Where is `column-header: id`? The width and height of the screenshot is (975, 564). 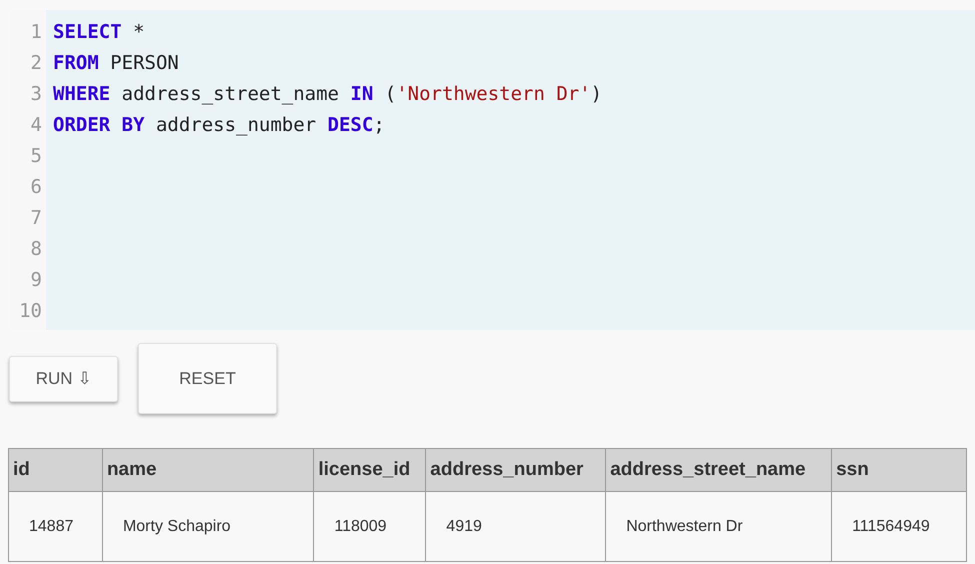 column-header: id is located at coordinates (55, 470).